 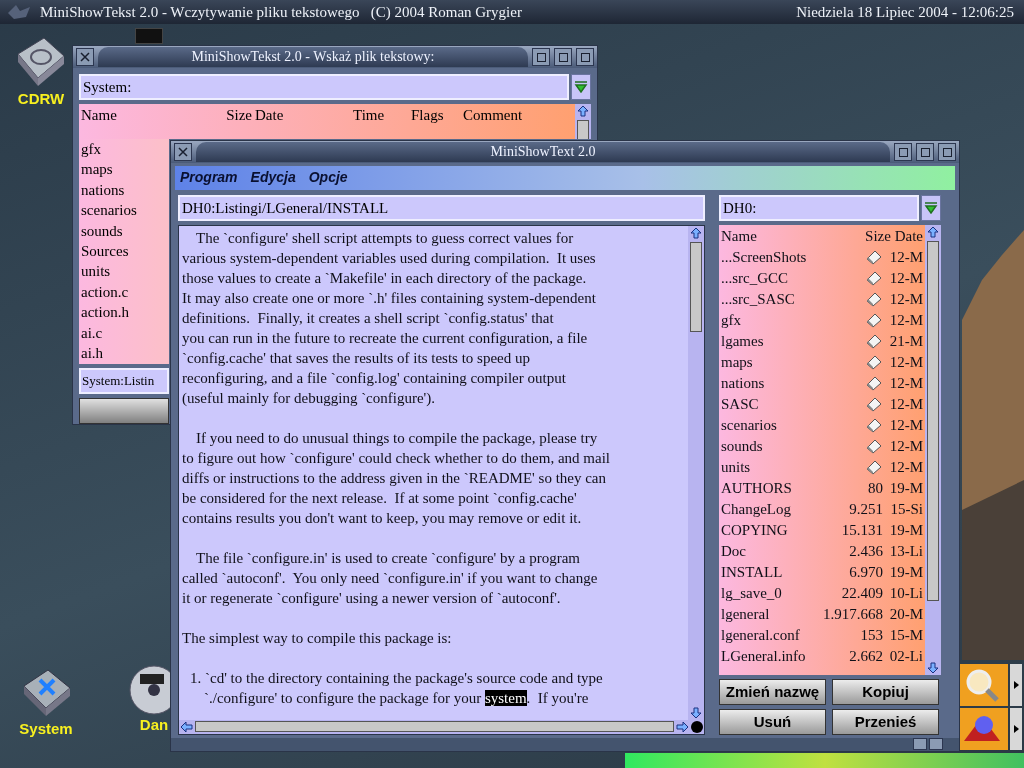 What do you see at coordinates (793, 257) in the screenshot?
I see `file-name: ...ScreenShots` at bounding box center [793, 257].